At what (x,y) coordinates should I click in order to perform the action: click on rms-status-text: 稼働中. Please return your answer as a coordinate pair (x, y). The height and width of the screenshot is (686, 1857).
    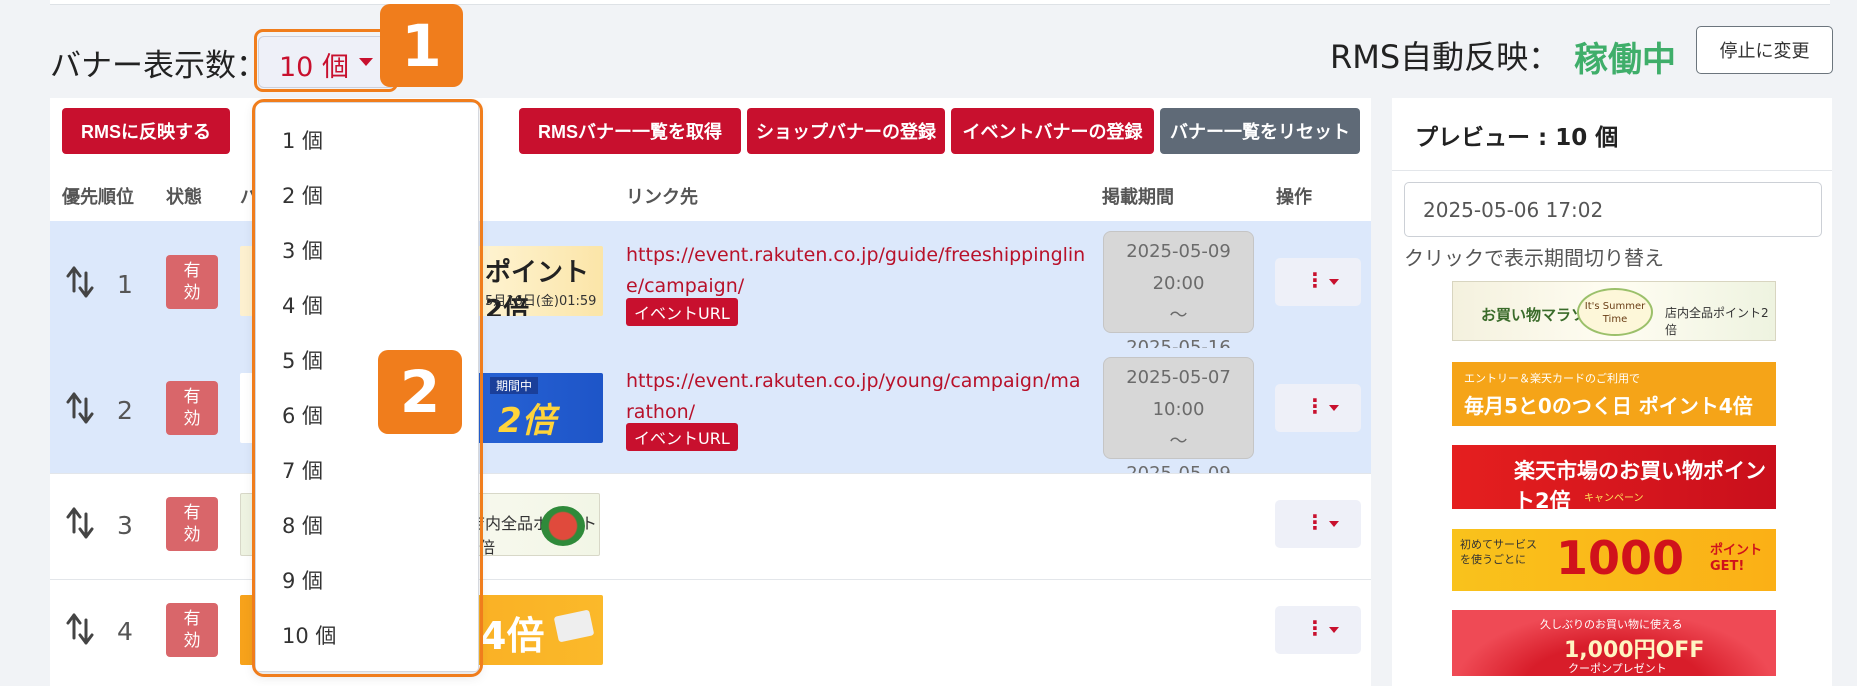
    Looking at the image, I should click on (1625, 60).